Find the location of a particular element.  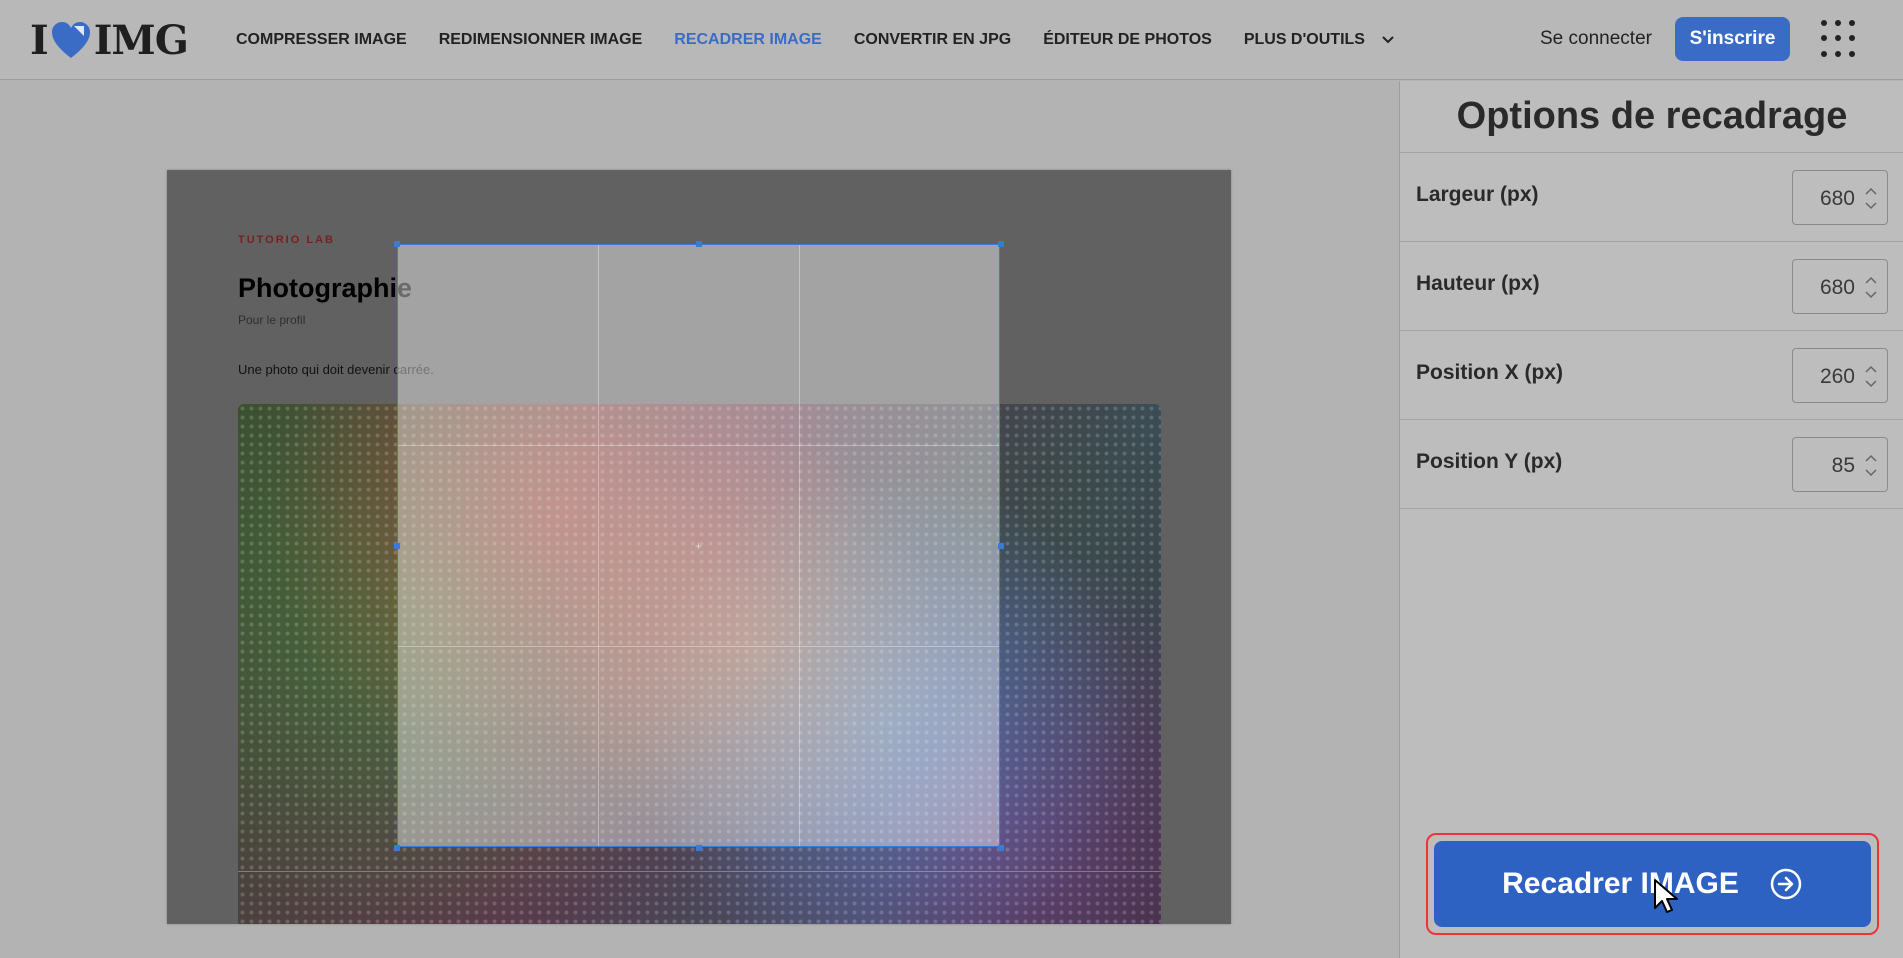

option-position-x: Position X (px) 260 is located at coordinates (1651, 375).